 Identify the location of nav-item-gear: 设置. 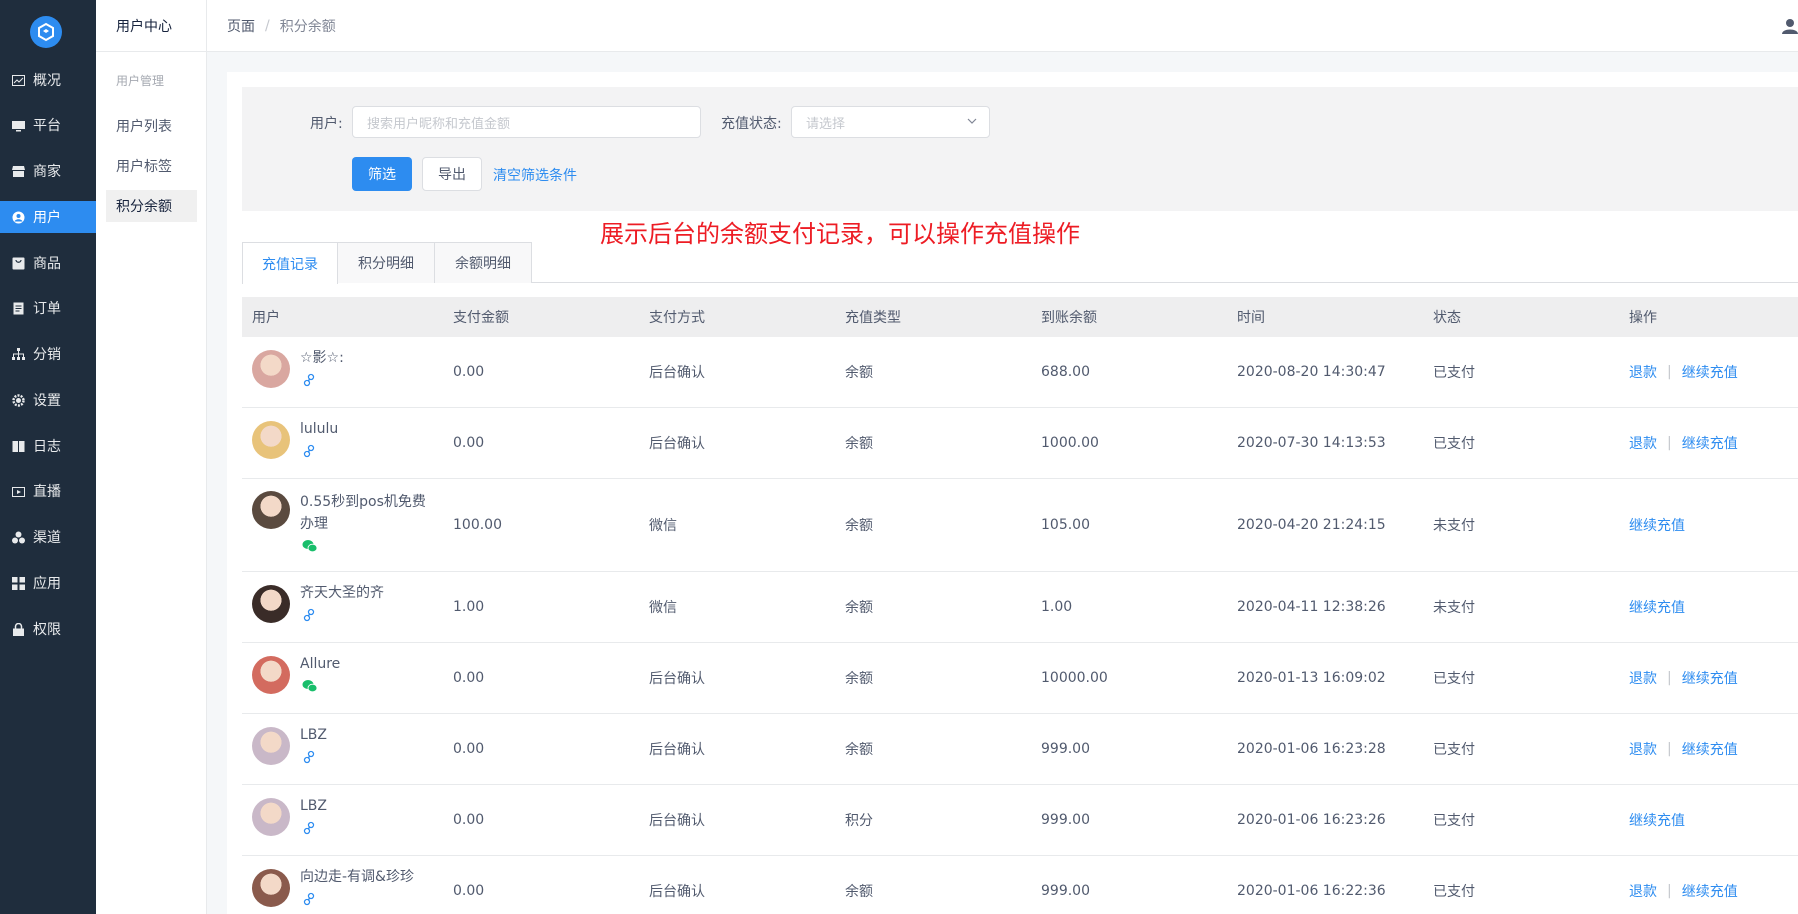
(48, 400).